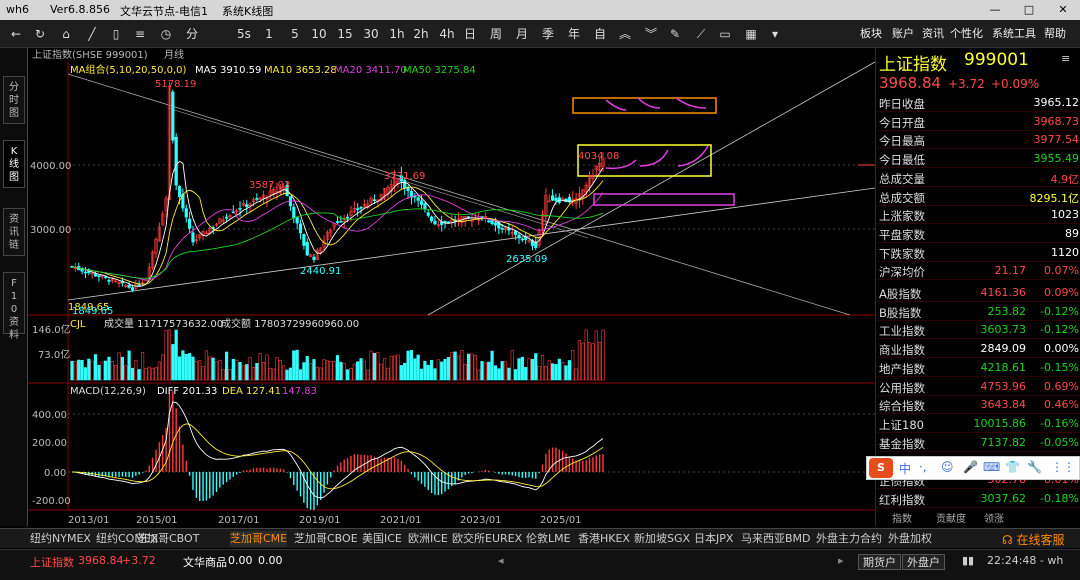  What do you see at coordinates (404, 176) in the screenshot?
I see `label-high-2021: 3731.69` at bounding box center [404, 176].